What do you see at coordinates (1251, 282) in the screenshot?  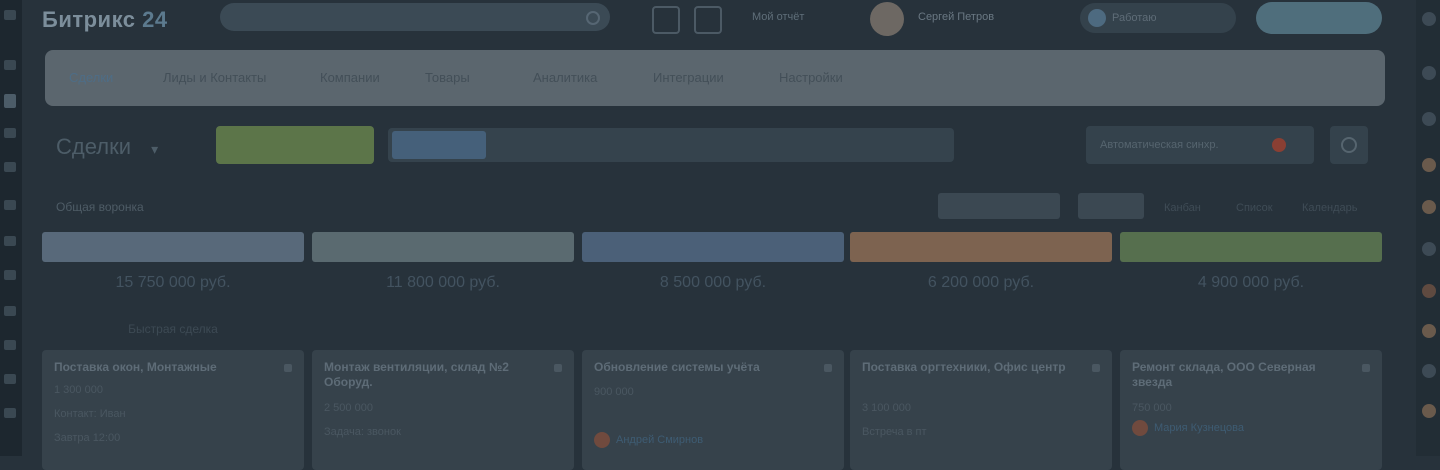 I see `column-sum: 4 900 000 руб.` at bounding box center [1251, 282].